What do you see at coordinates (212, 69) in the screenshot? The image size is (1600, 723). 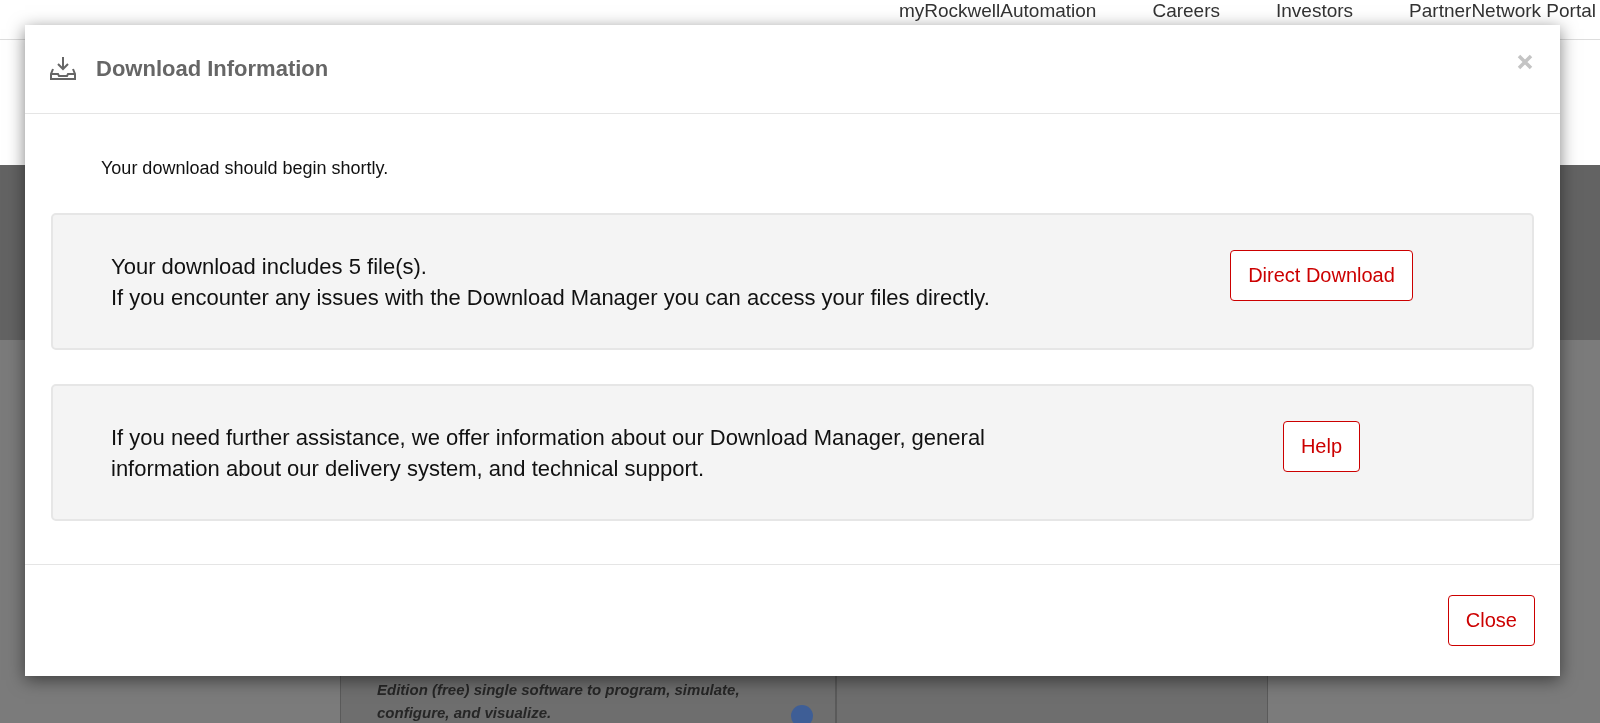 I see `dialog-title: Download Information` at bounding box center [212, 69].